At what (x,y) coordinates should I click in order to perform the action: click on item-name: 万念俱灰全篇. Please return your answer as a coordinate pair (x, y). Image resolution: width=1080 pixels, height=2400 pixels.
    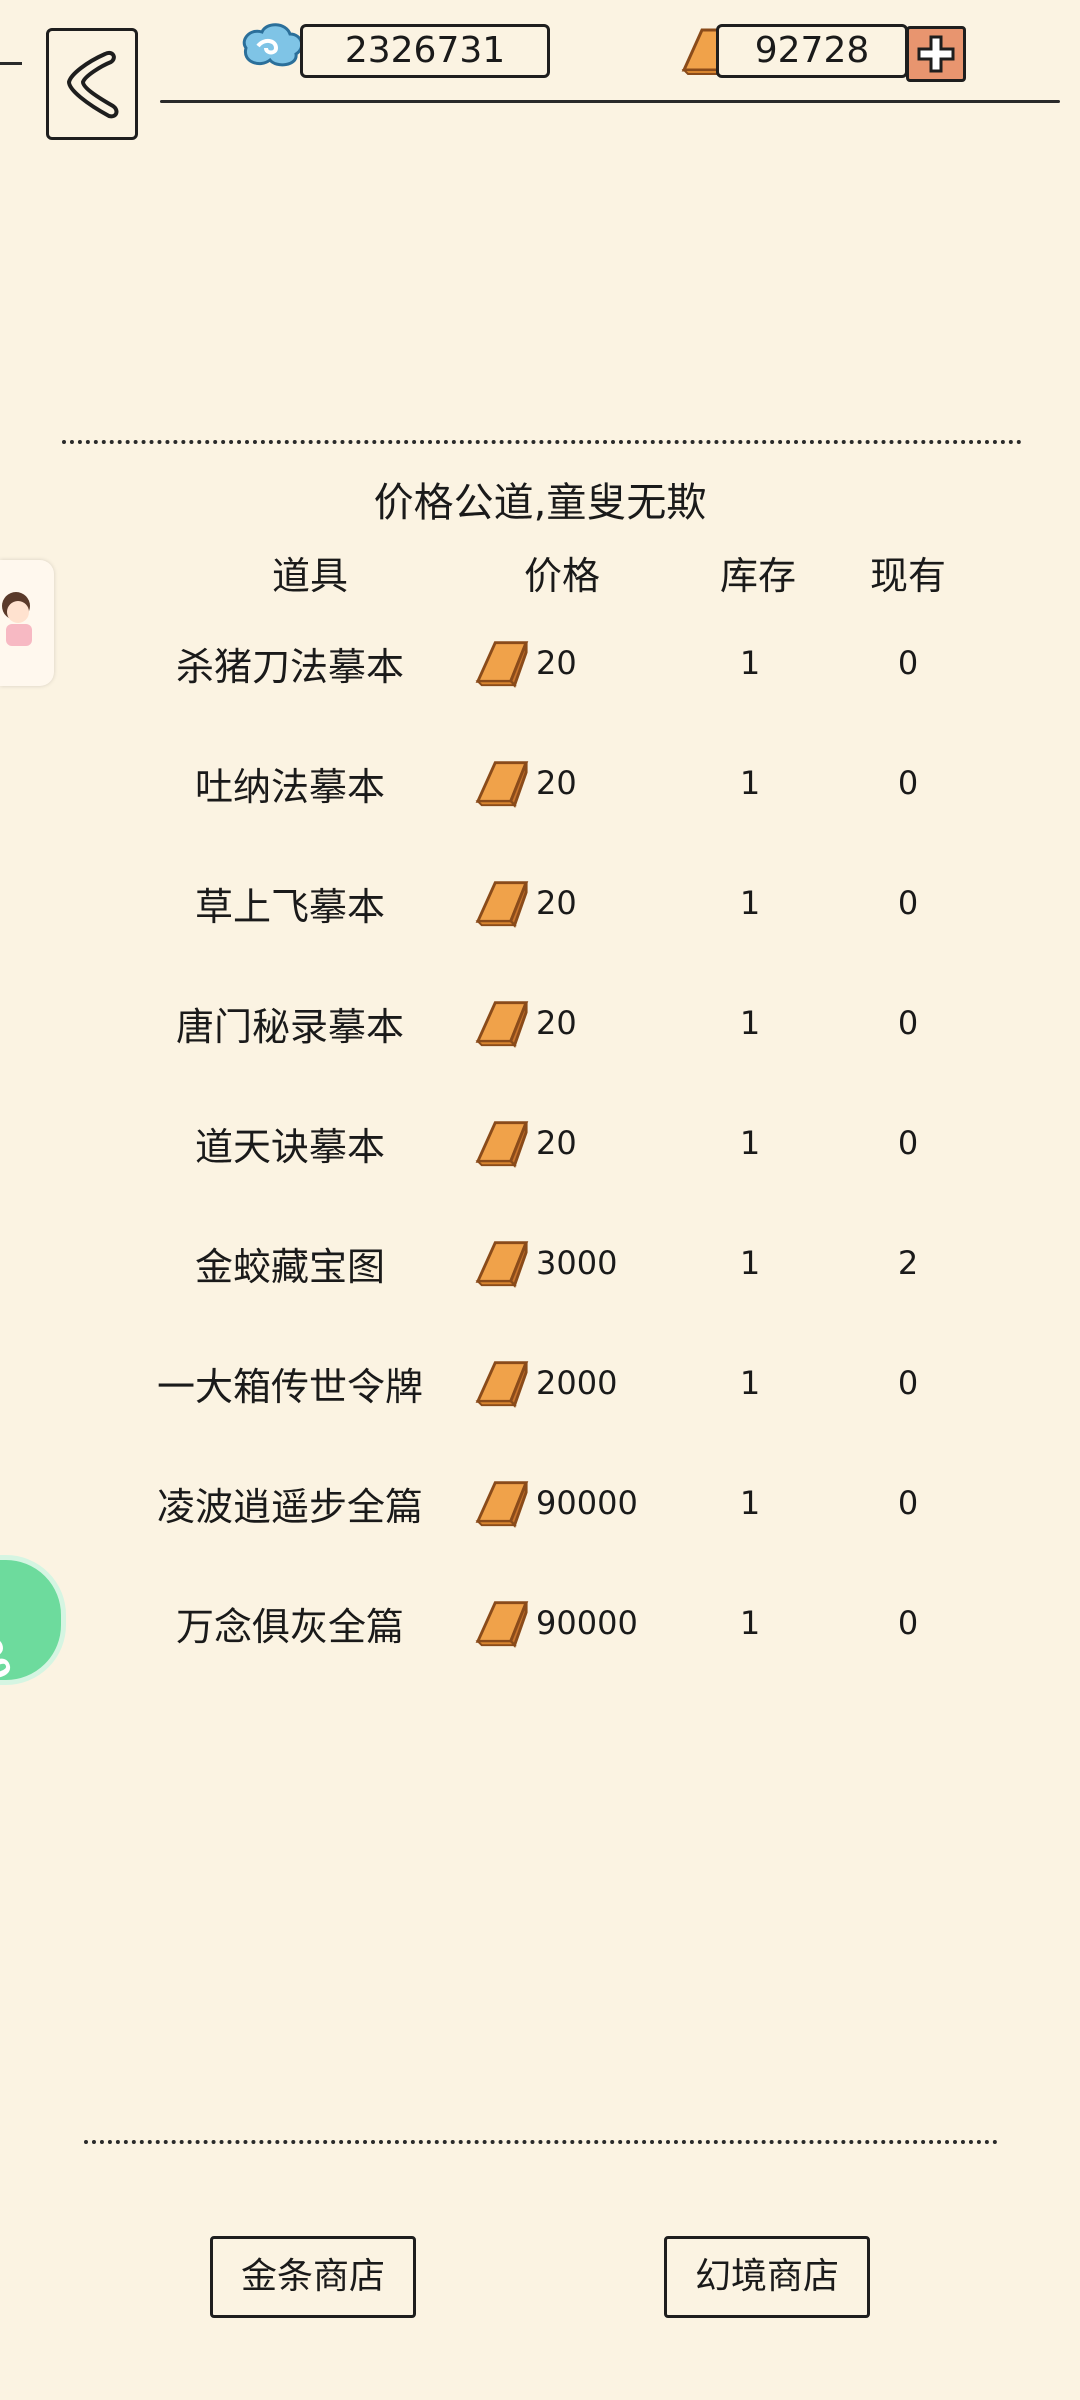
    Looking at the image, I should click on (289, 1627).